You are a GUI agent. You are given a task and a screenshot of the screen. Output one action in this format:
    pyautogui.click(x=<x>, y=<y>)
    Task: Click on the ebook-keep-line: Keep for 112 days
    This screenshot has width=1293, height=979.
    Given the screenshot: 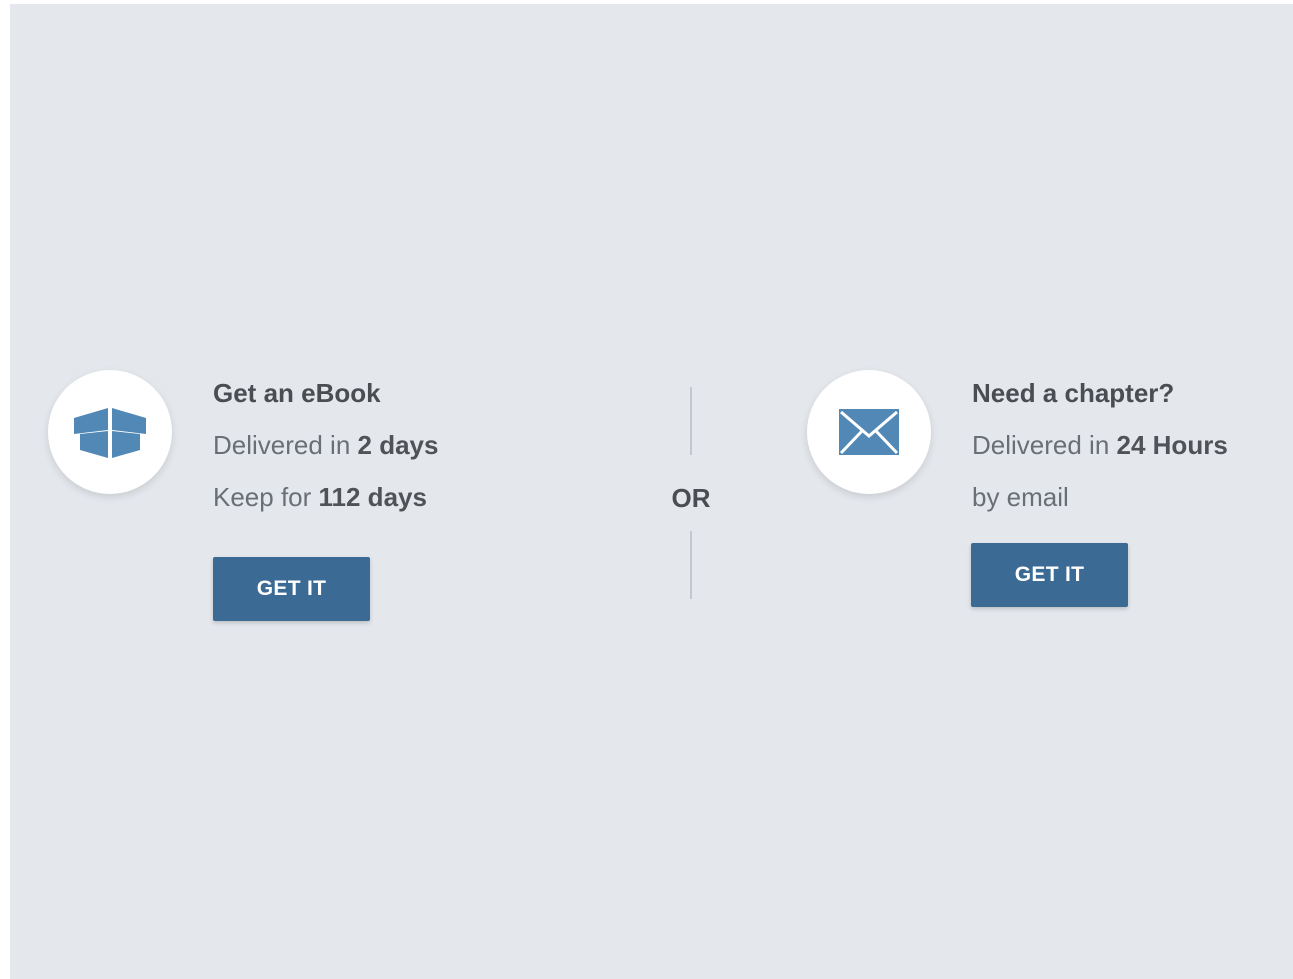 What is the action you would take?
    pyautogui.click(x=325, y=497)
    